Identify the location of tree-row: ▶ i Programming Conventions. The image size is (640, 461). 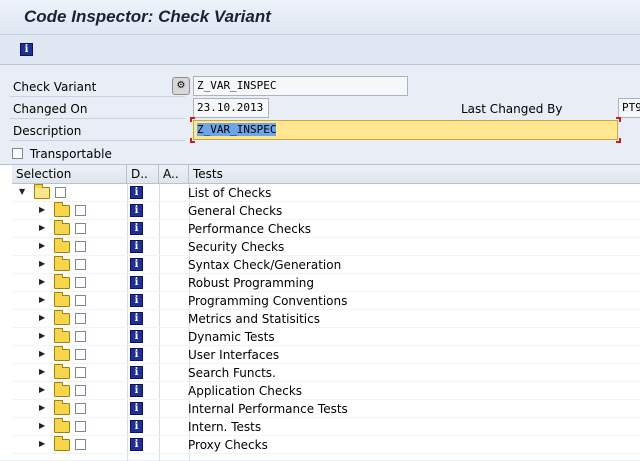
(326, 301).